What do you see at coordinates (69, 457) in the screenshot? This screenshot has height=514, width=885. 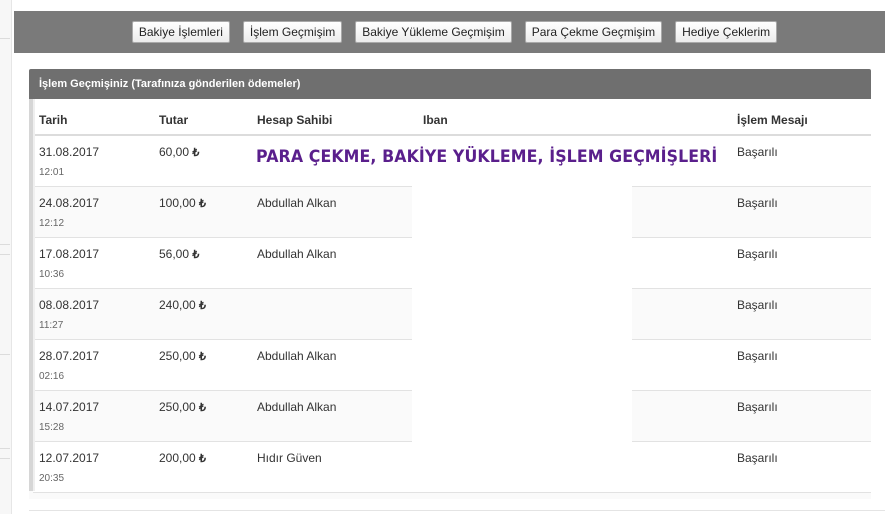 I see `date-text: 12.07.2017` at bounding box center [69, 457].